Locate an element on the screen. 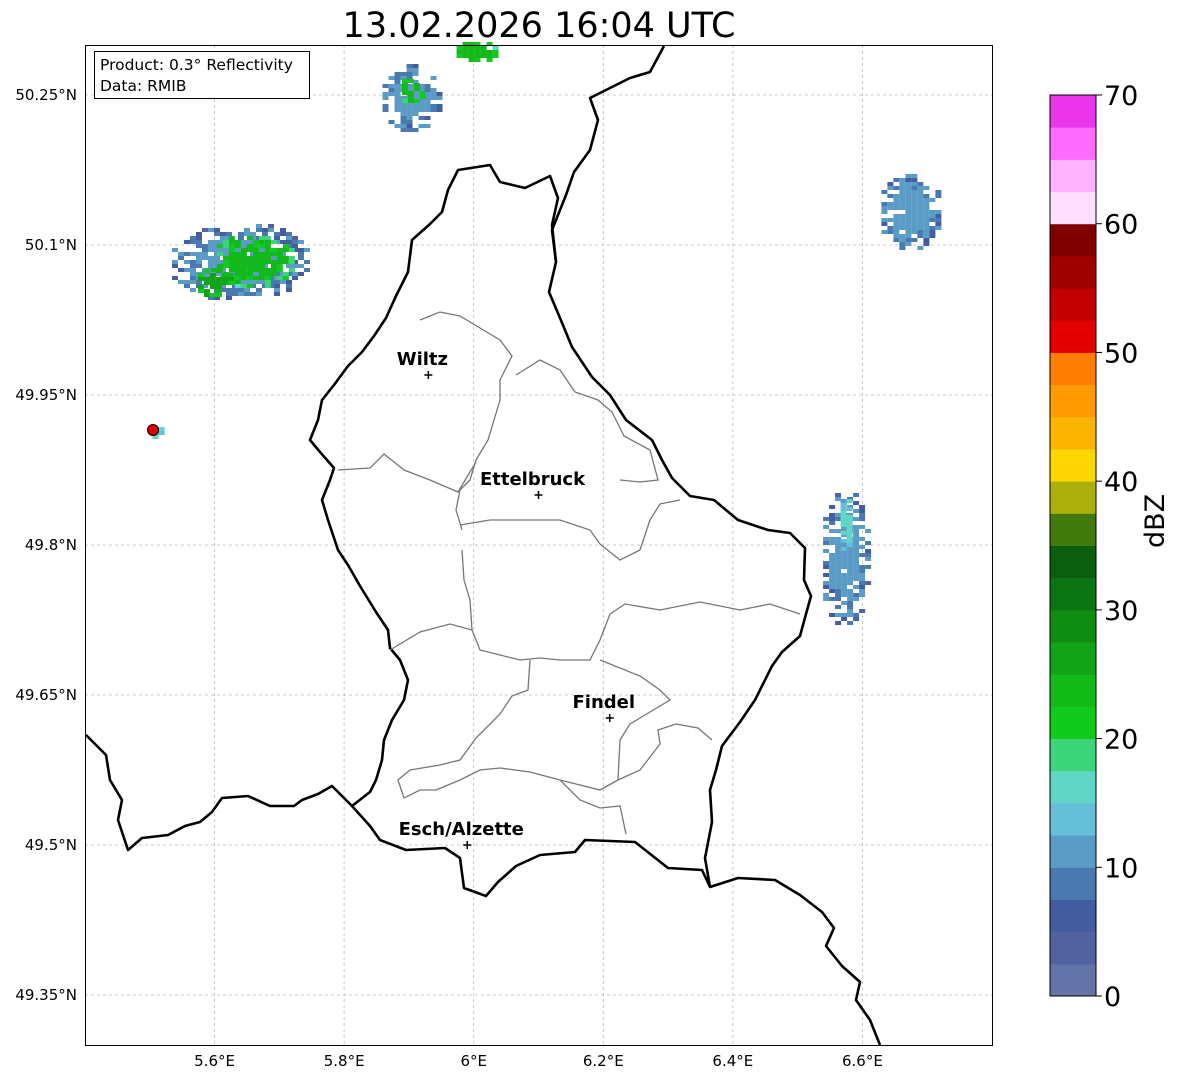 The height and width of the screenshot is (1081, 1184). germany-belgium-border is located at coordinates (608, 154).